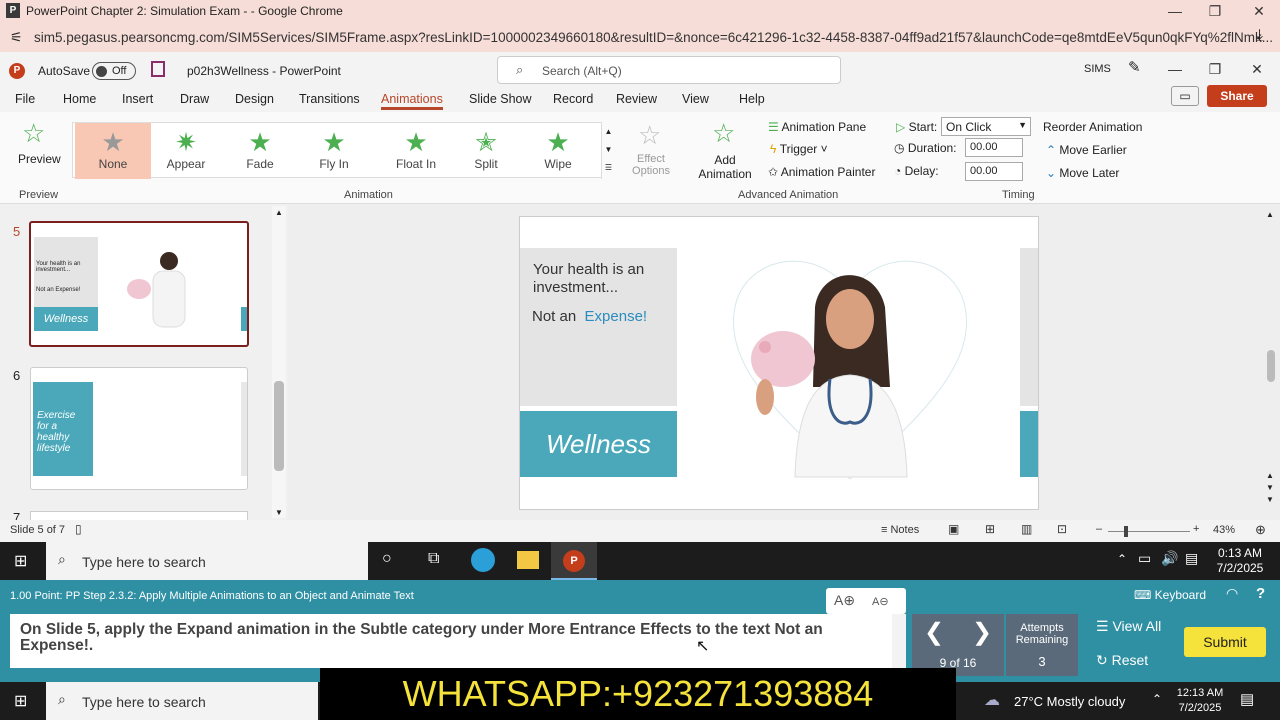  What do you see at coordinates (1215, 69) in the screenshot?
I see `ppt-restore-icon: ❐` at bounding box center [1215, 69].